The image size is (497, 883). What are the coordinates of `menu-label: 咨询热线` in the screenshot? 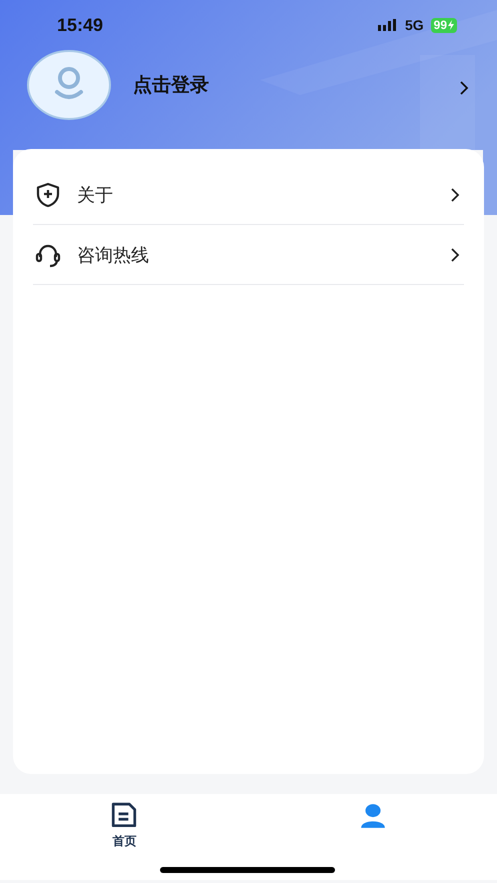 It's located at (113, 255).